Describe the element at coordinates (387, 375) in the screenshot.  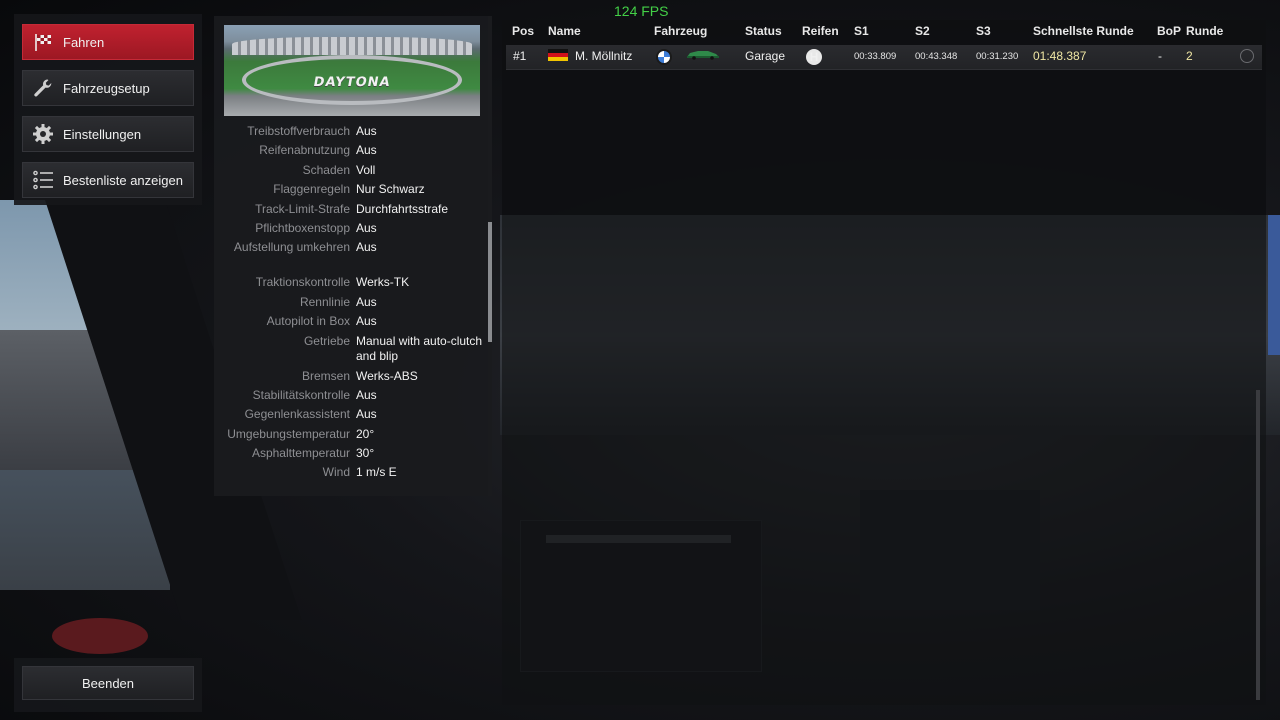
I see `setting-value: Werks-ABS` at that location.